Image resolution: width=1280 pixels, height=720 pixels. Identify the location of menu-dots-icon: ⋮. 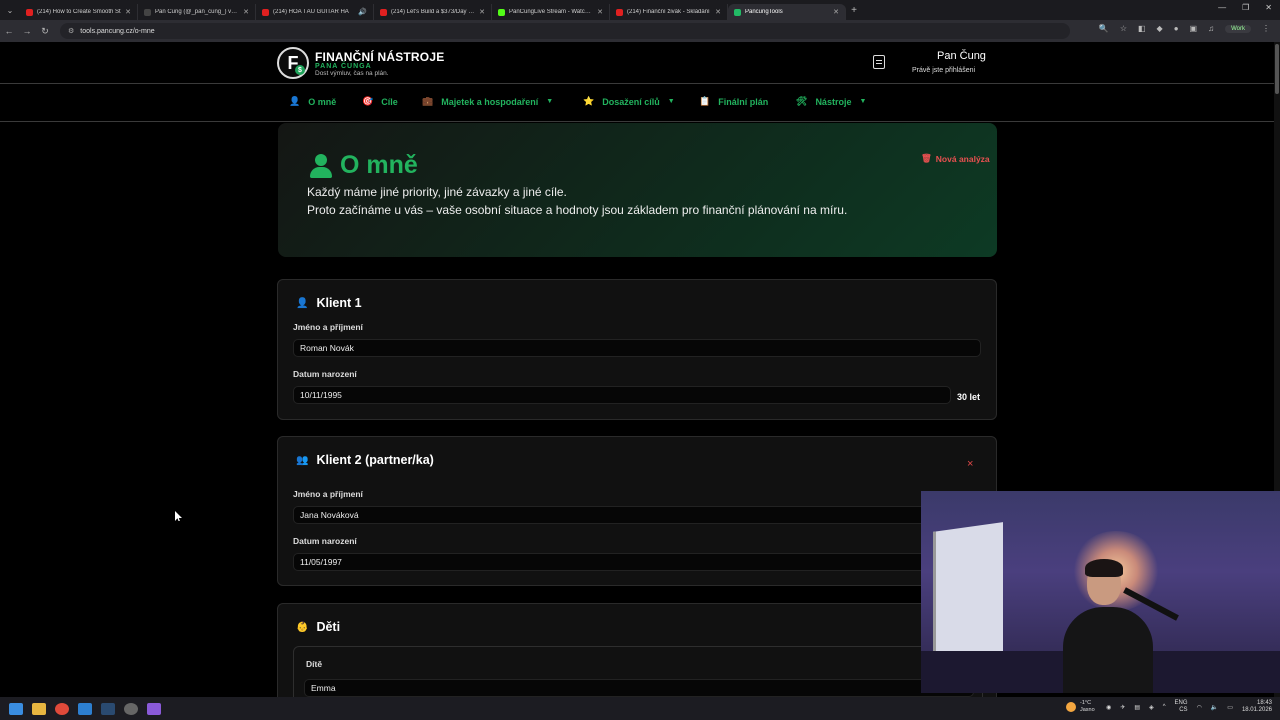
(1266, 28).